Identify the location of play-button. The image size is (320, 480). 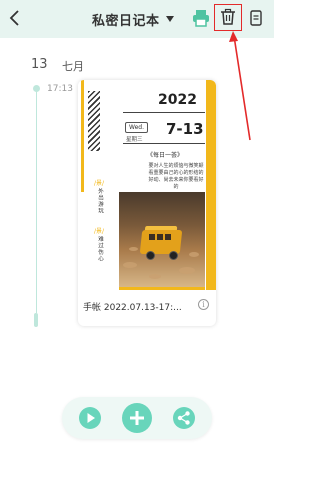
(90, 418).